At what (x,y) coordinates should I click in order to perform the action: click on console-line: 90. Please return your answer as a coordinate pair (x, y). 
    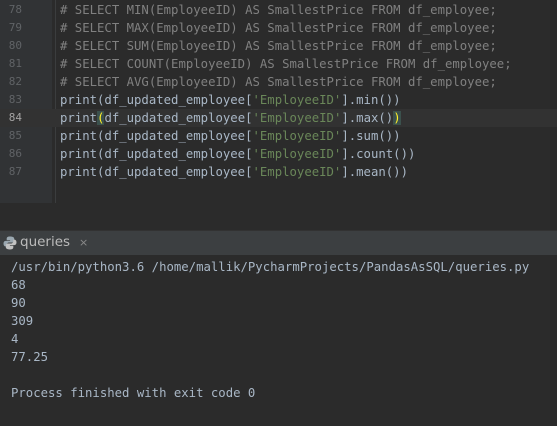
    Looking at the image, I should click on (18, 303).